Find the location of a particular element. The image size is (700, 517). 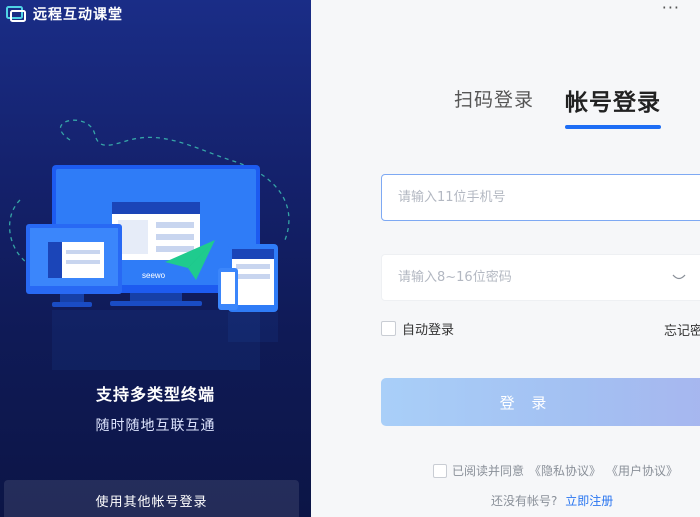

phone-input is located at coordinates (541, 197).